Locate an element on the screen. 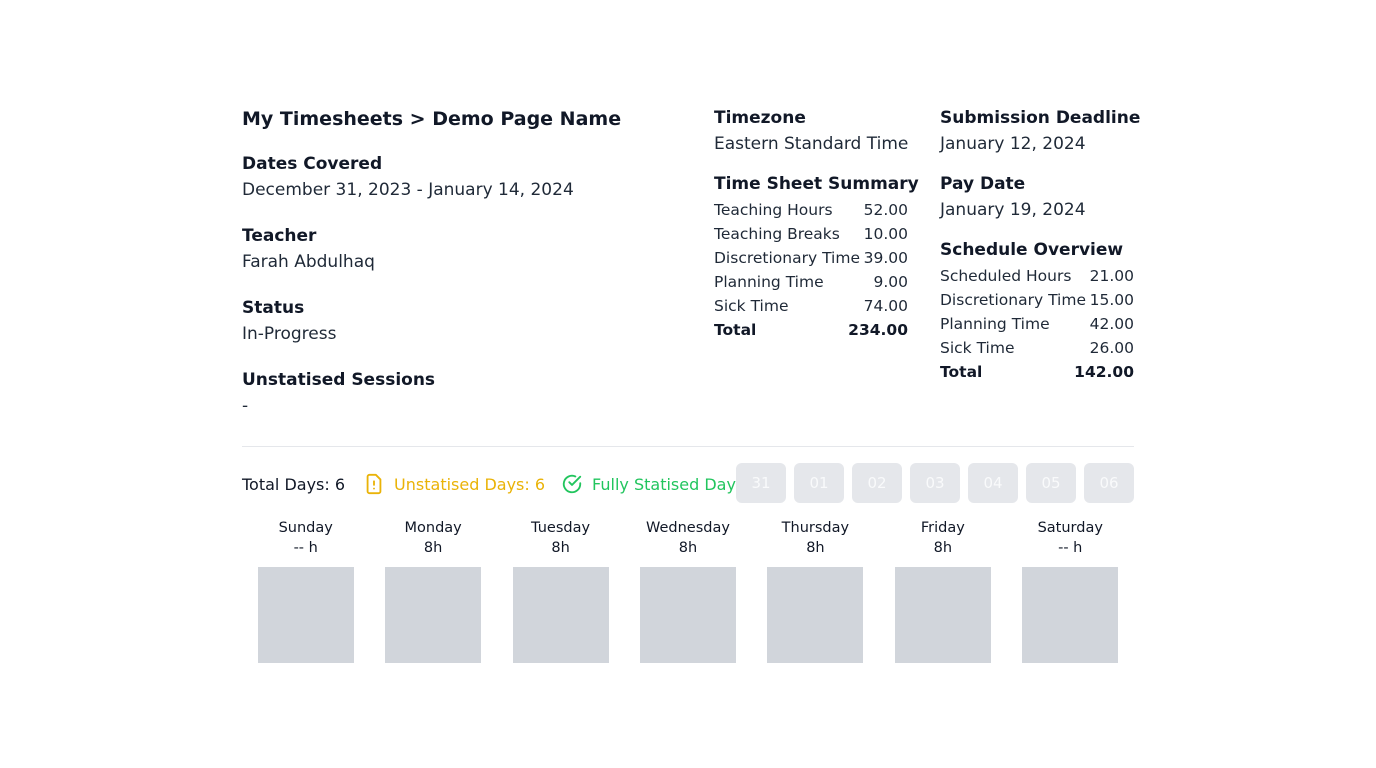 This screenshot has width=1376, height=768. schedule-row: Planning Time 42.00 is located at coordinates (1037, 324).